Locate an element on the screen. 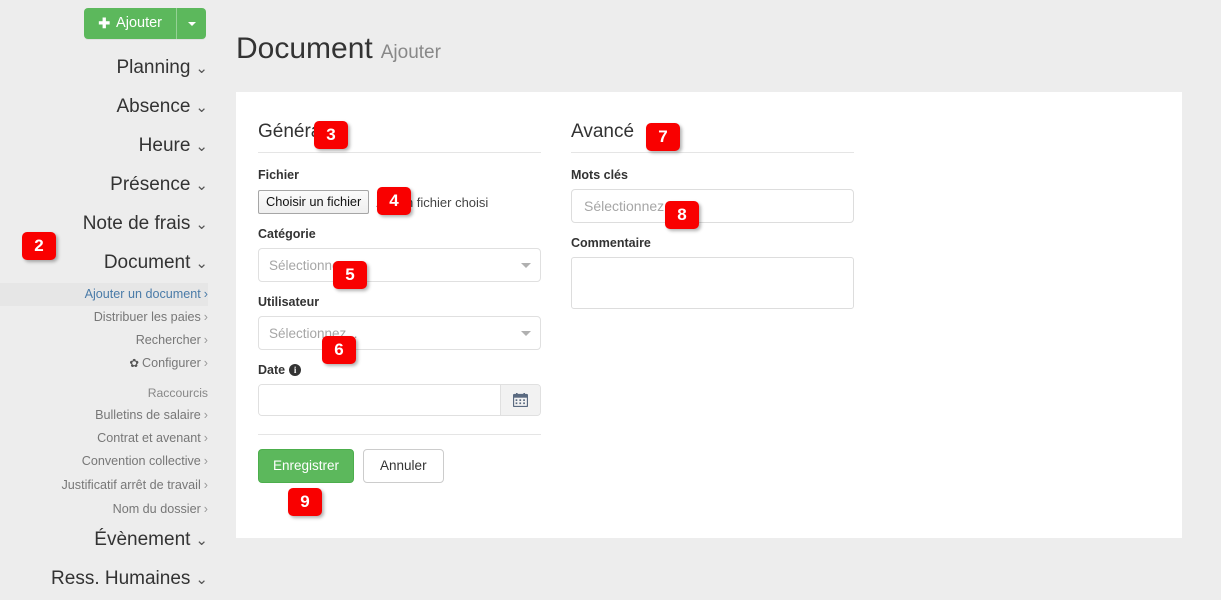 The width and height of the screenshot is (1221, 600). sidebar-item-planning: Planning ⌄ is located at coordinates (104, 68).